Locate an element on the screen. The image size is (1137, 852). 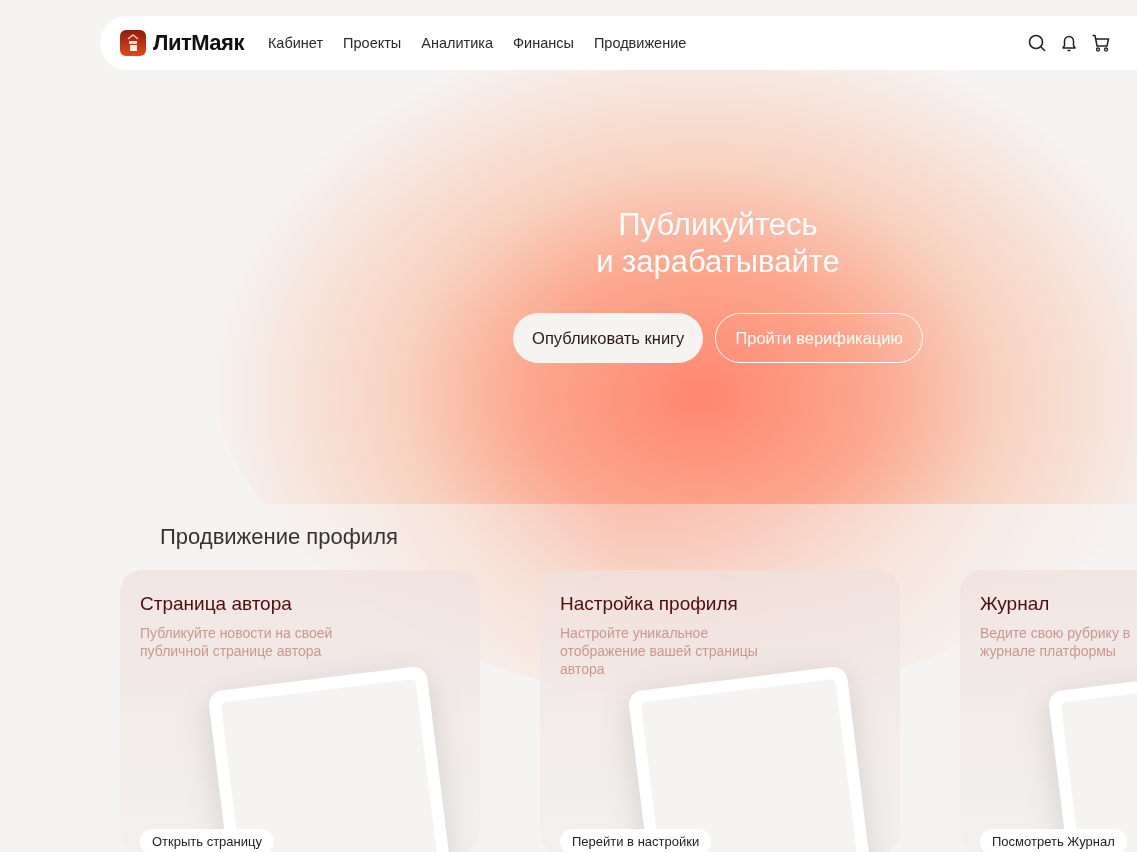
card-button: Посмотреть Журнал is located at coordinates (1053, 840).